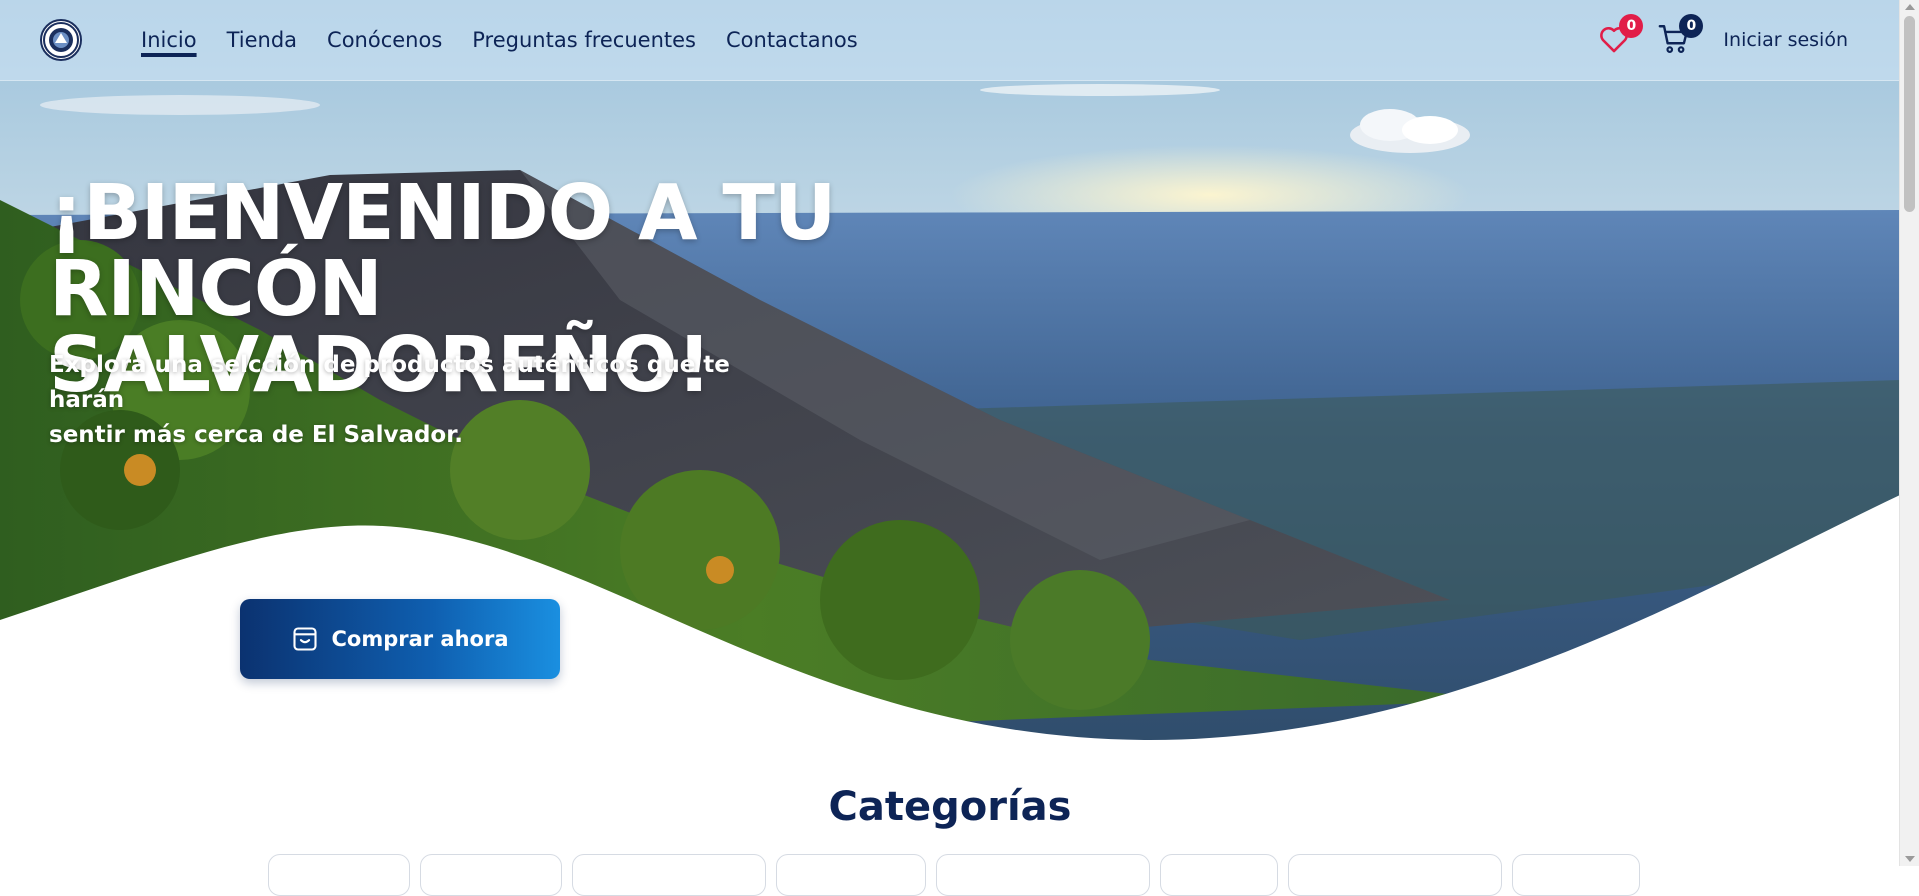 The width and height of the screenshot is (1919, 896). I want to click on nav-link-inicio: Inicio, so click(169, 40).